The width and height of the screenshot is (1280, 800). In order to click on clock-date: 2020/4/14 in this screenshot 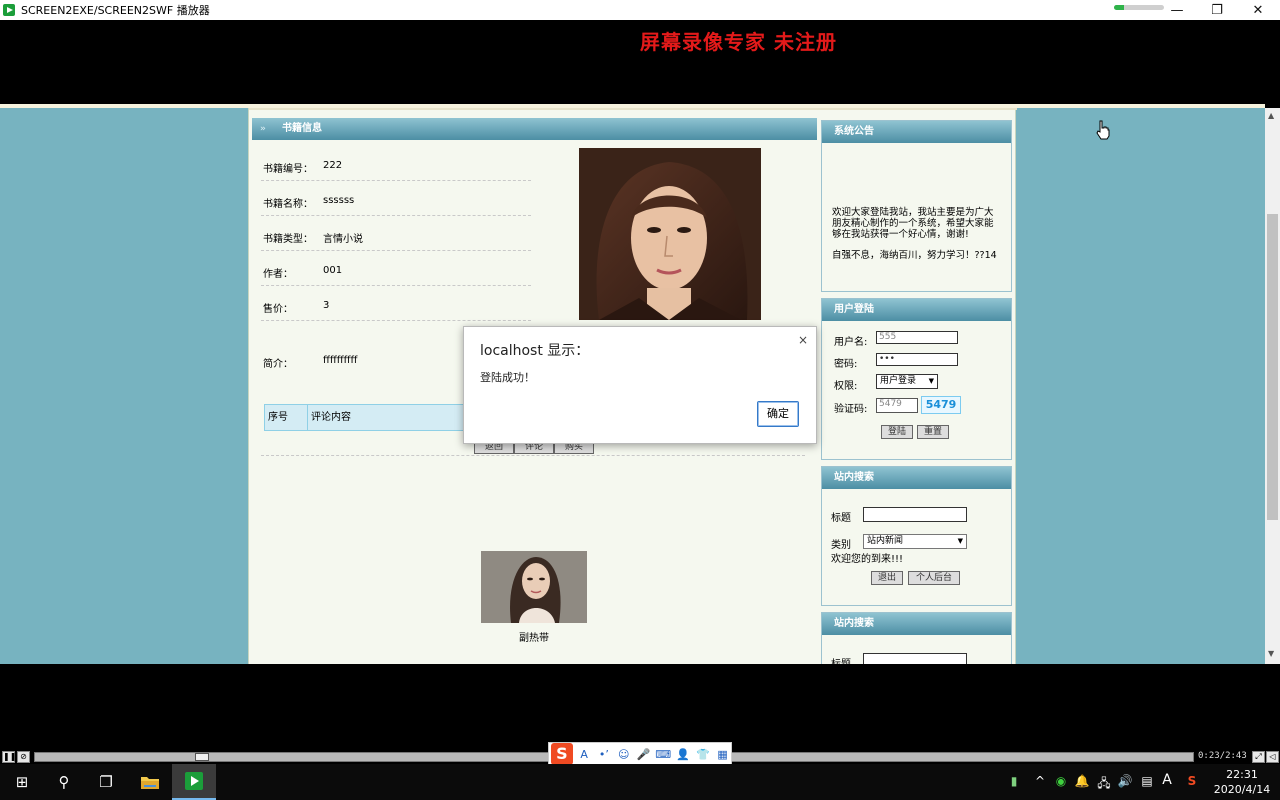, I will do `click(1242, 789)`.